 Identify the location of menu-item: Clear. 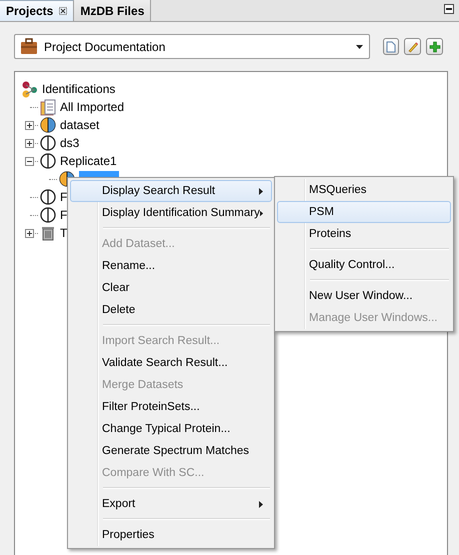
(171, 288).